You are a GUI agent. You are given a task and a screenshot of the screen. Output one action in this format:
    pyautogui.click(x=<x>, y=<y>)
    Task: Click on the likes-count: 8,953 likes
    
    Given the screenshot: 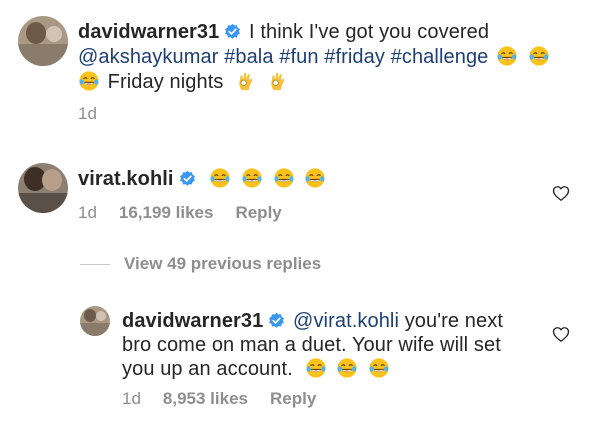 What is the action you would take?
    pyautogui.click(x=205, y=398)
    